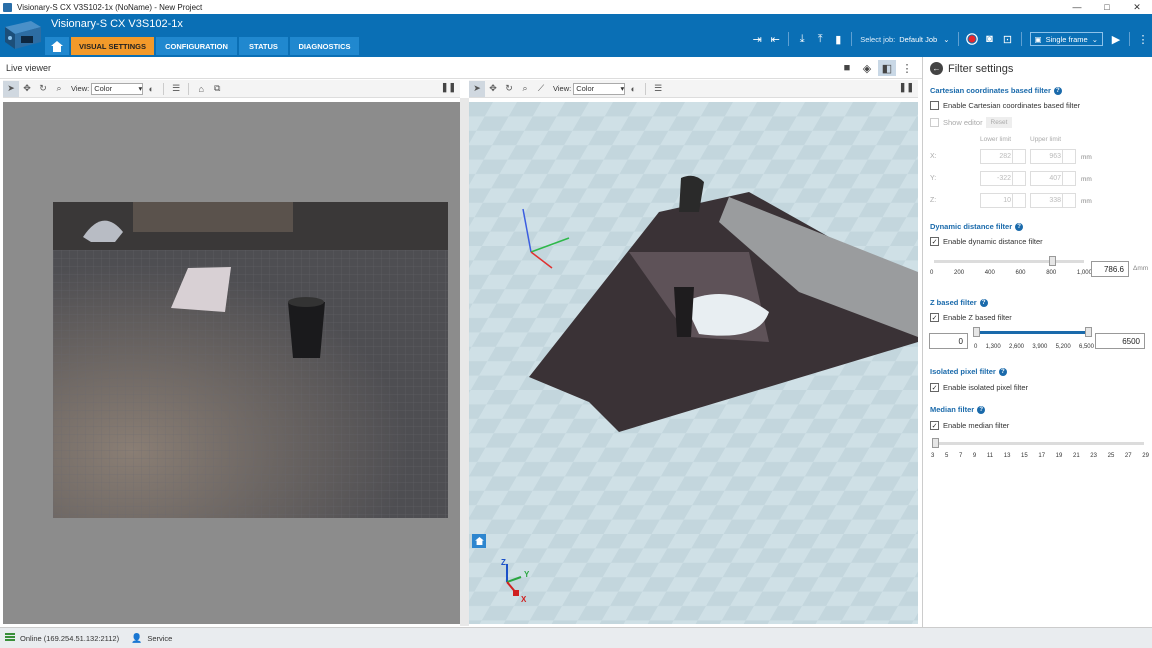 The height and width of the screenshot is (648, 1152). What do you see at coordinates (999, 122) in the screenshot?
I see `reset-button: Reset` at bounding box center [999, 122].